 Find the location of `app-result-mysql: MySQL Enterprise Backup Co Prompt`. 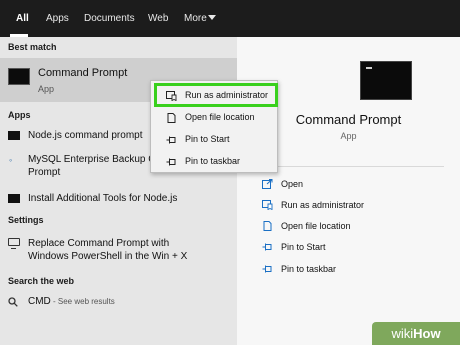

app-result-mysql: MySQL Enterprise Backup Co Prompt is located at coordinates (94, 166).